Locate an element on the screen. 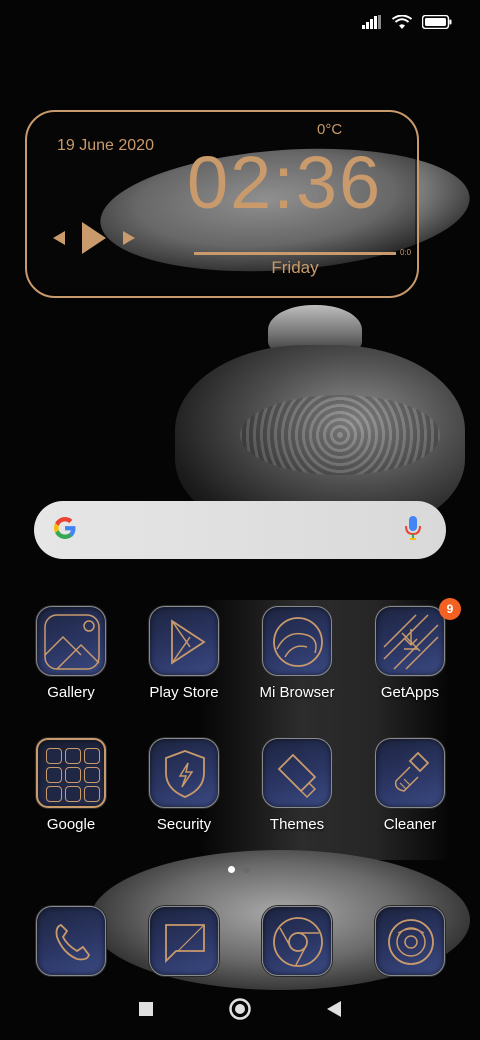 Image resolution: width=480 pixels, height=1040 pixels. app-google-folder: Google is located at coordinates (71, 798).